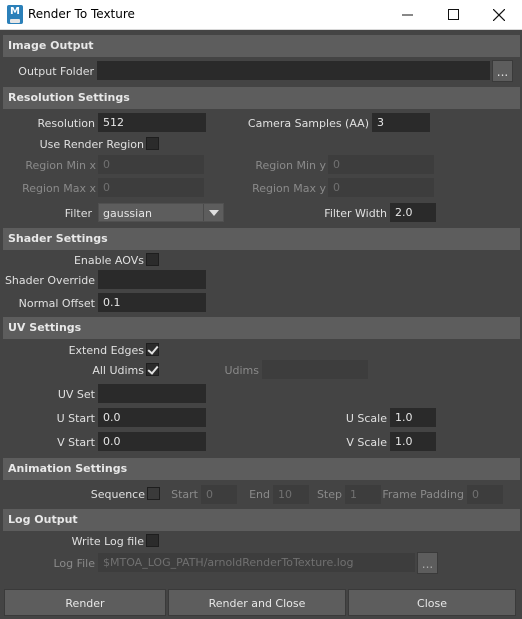  What do you see at coordinates (401, 122) in the screenshot?
I see `camera-samples-field: 3` at bounding box center [401, 122].